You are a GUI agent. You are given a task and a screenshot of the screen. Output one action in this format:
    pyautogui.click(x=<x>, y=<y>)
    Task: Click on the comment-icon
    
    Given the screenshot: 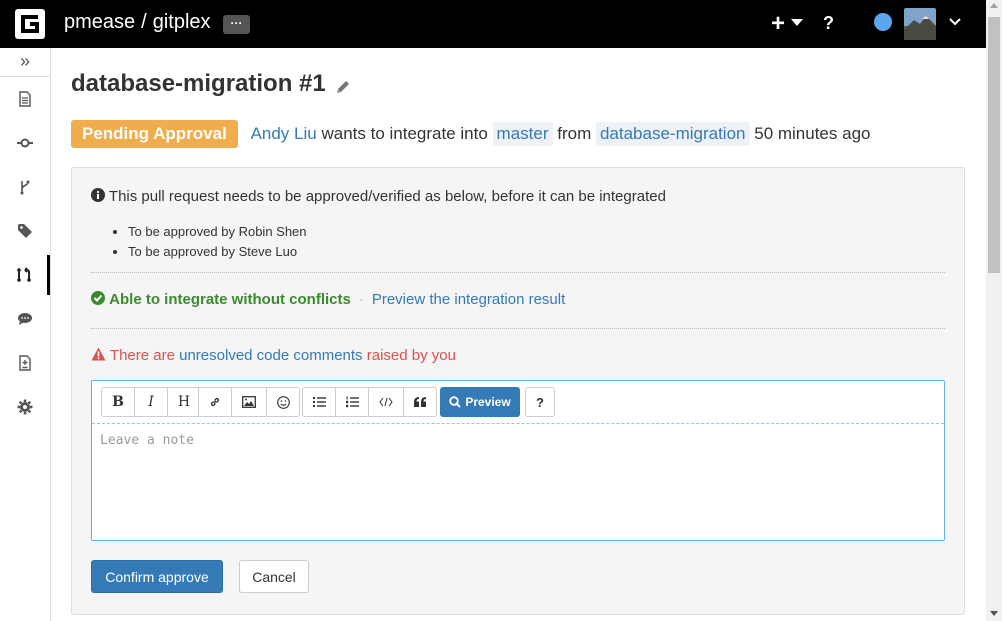 What is the action you would take?
    pyautogui.click(x=25, y=319)
    